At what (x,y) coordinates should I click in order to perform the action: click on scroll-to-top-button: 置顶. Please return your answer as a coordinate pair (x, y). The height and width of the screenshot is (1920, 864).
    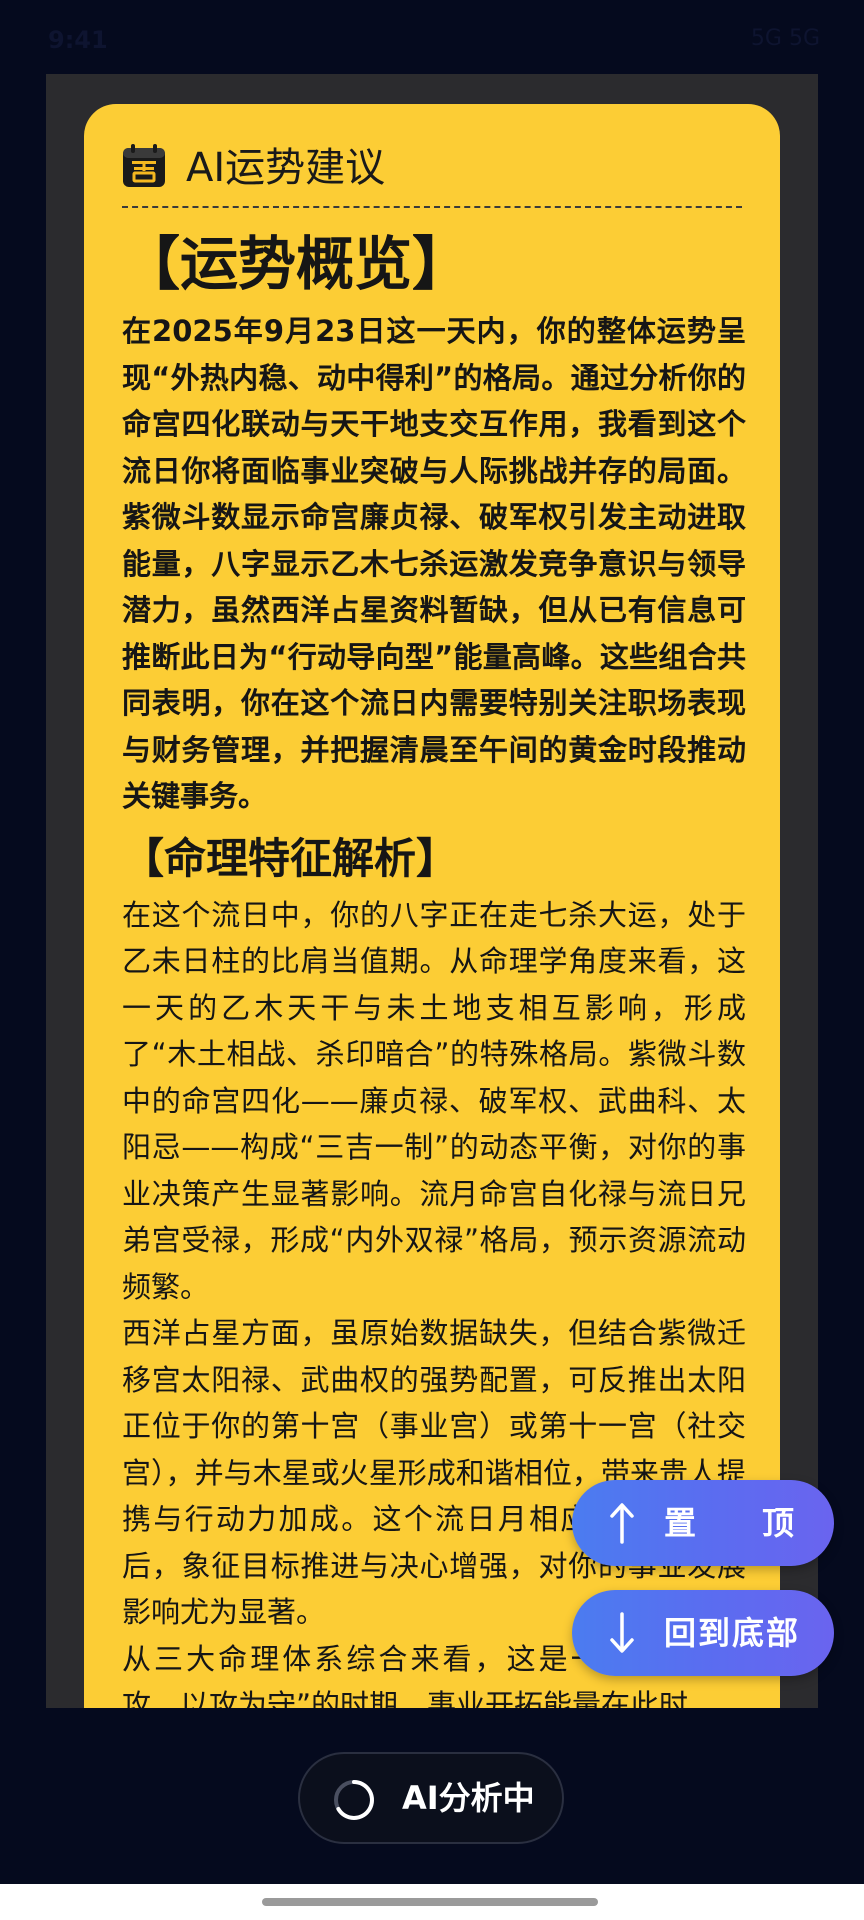
    Looking at the image, I should click on (703, 1523).